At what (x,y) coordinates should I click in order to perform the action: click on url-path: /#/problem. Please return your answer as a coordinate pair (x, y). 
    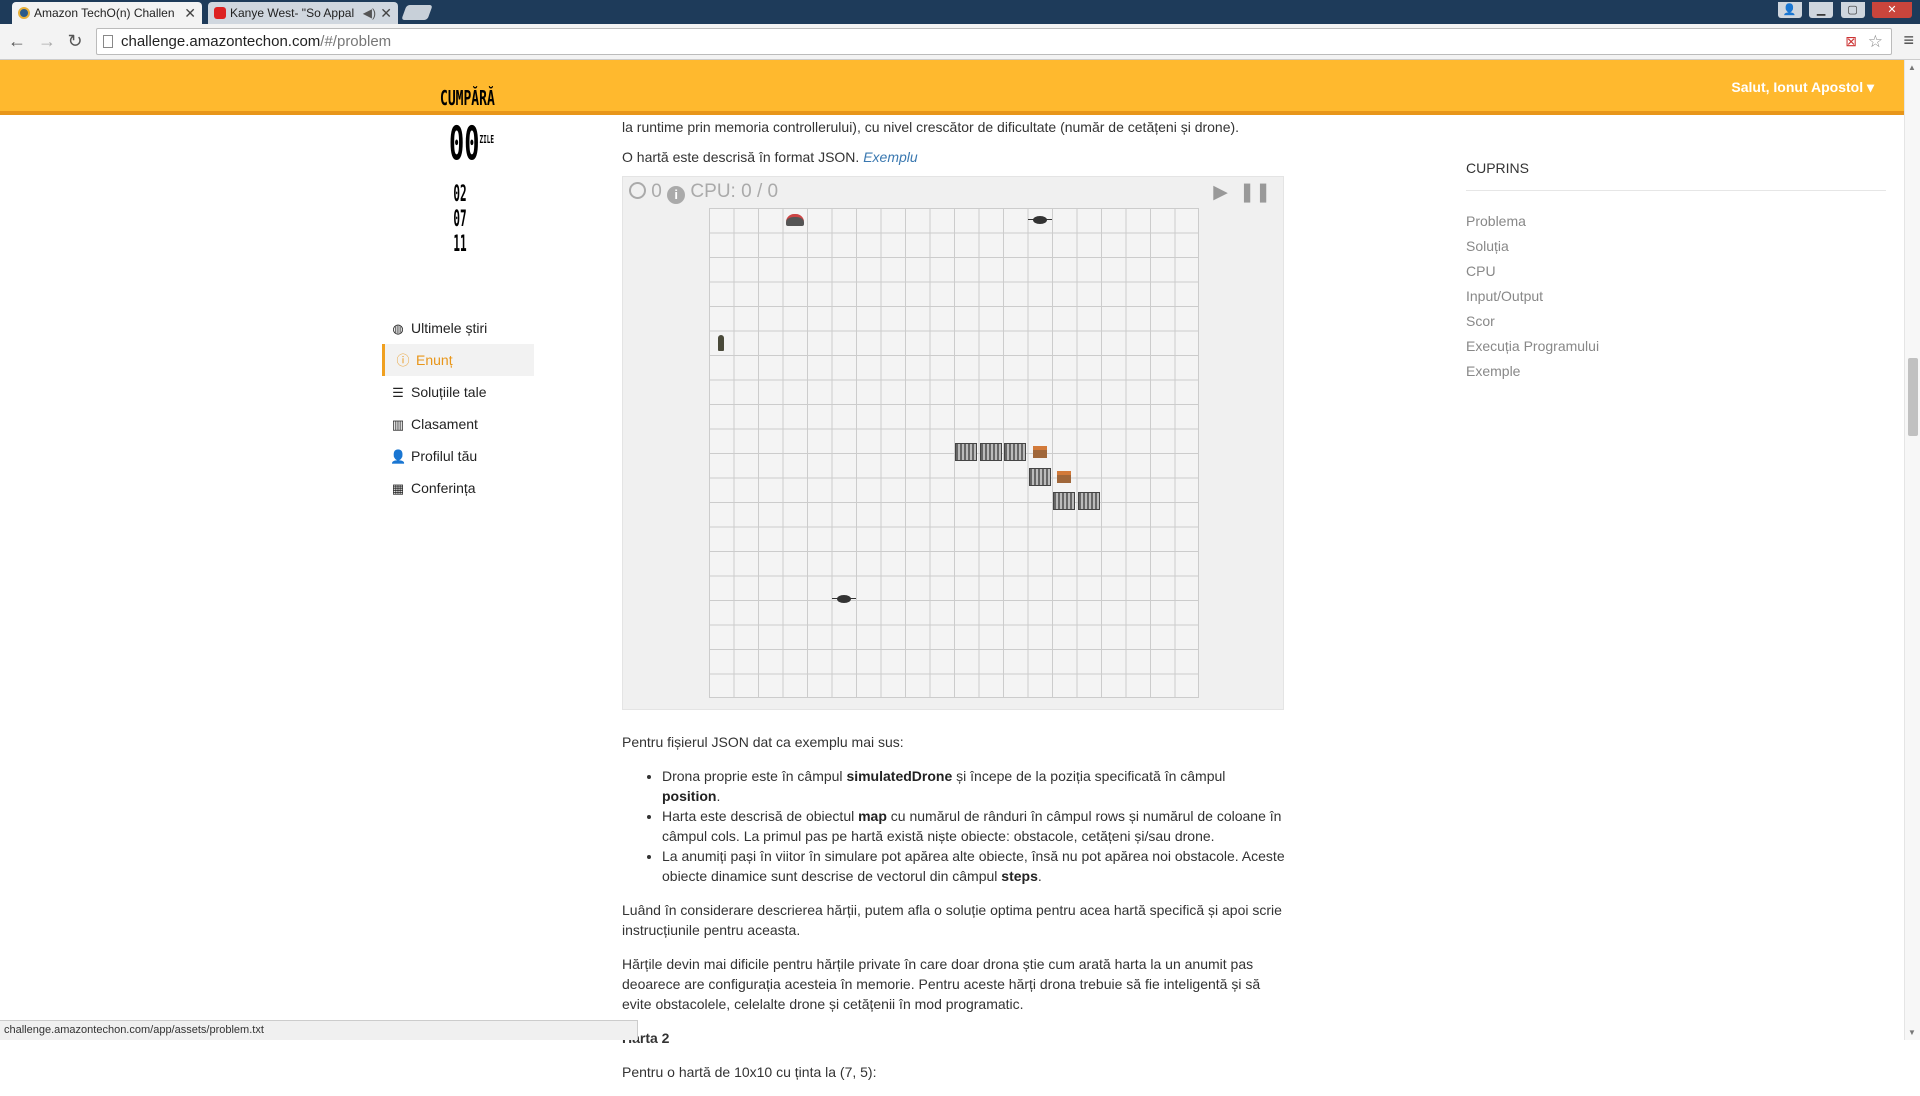
    Looking at the image, I should click on (356, 41).